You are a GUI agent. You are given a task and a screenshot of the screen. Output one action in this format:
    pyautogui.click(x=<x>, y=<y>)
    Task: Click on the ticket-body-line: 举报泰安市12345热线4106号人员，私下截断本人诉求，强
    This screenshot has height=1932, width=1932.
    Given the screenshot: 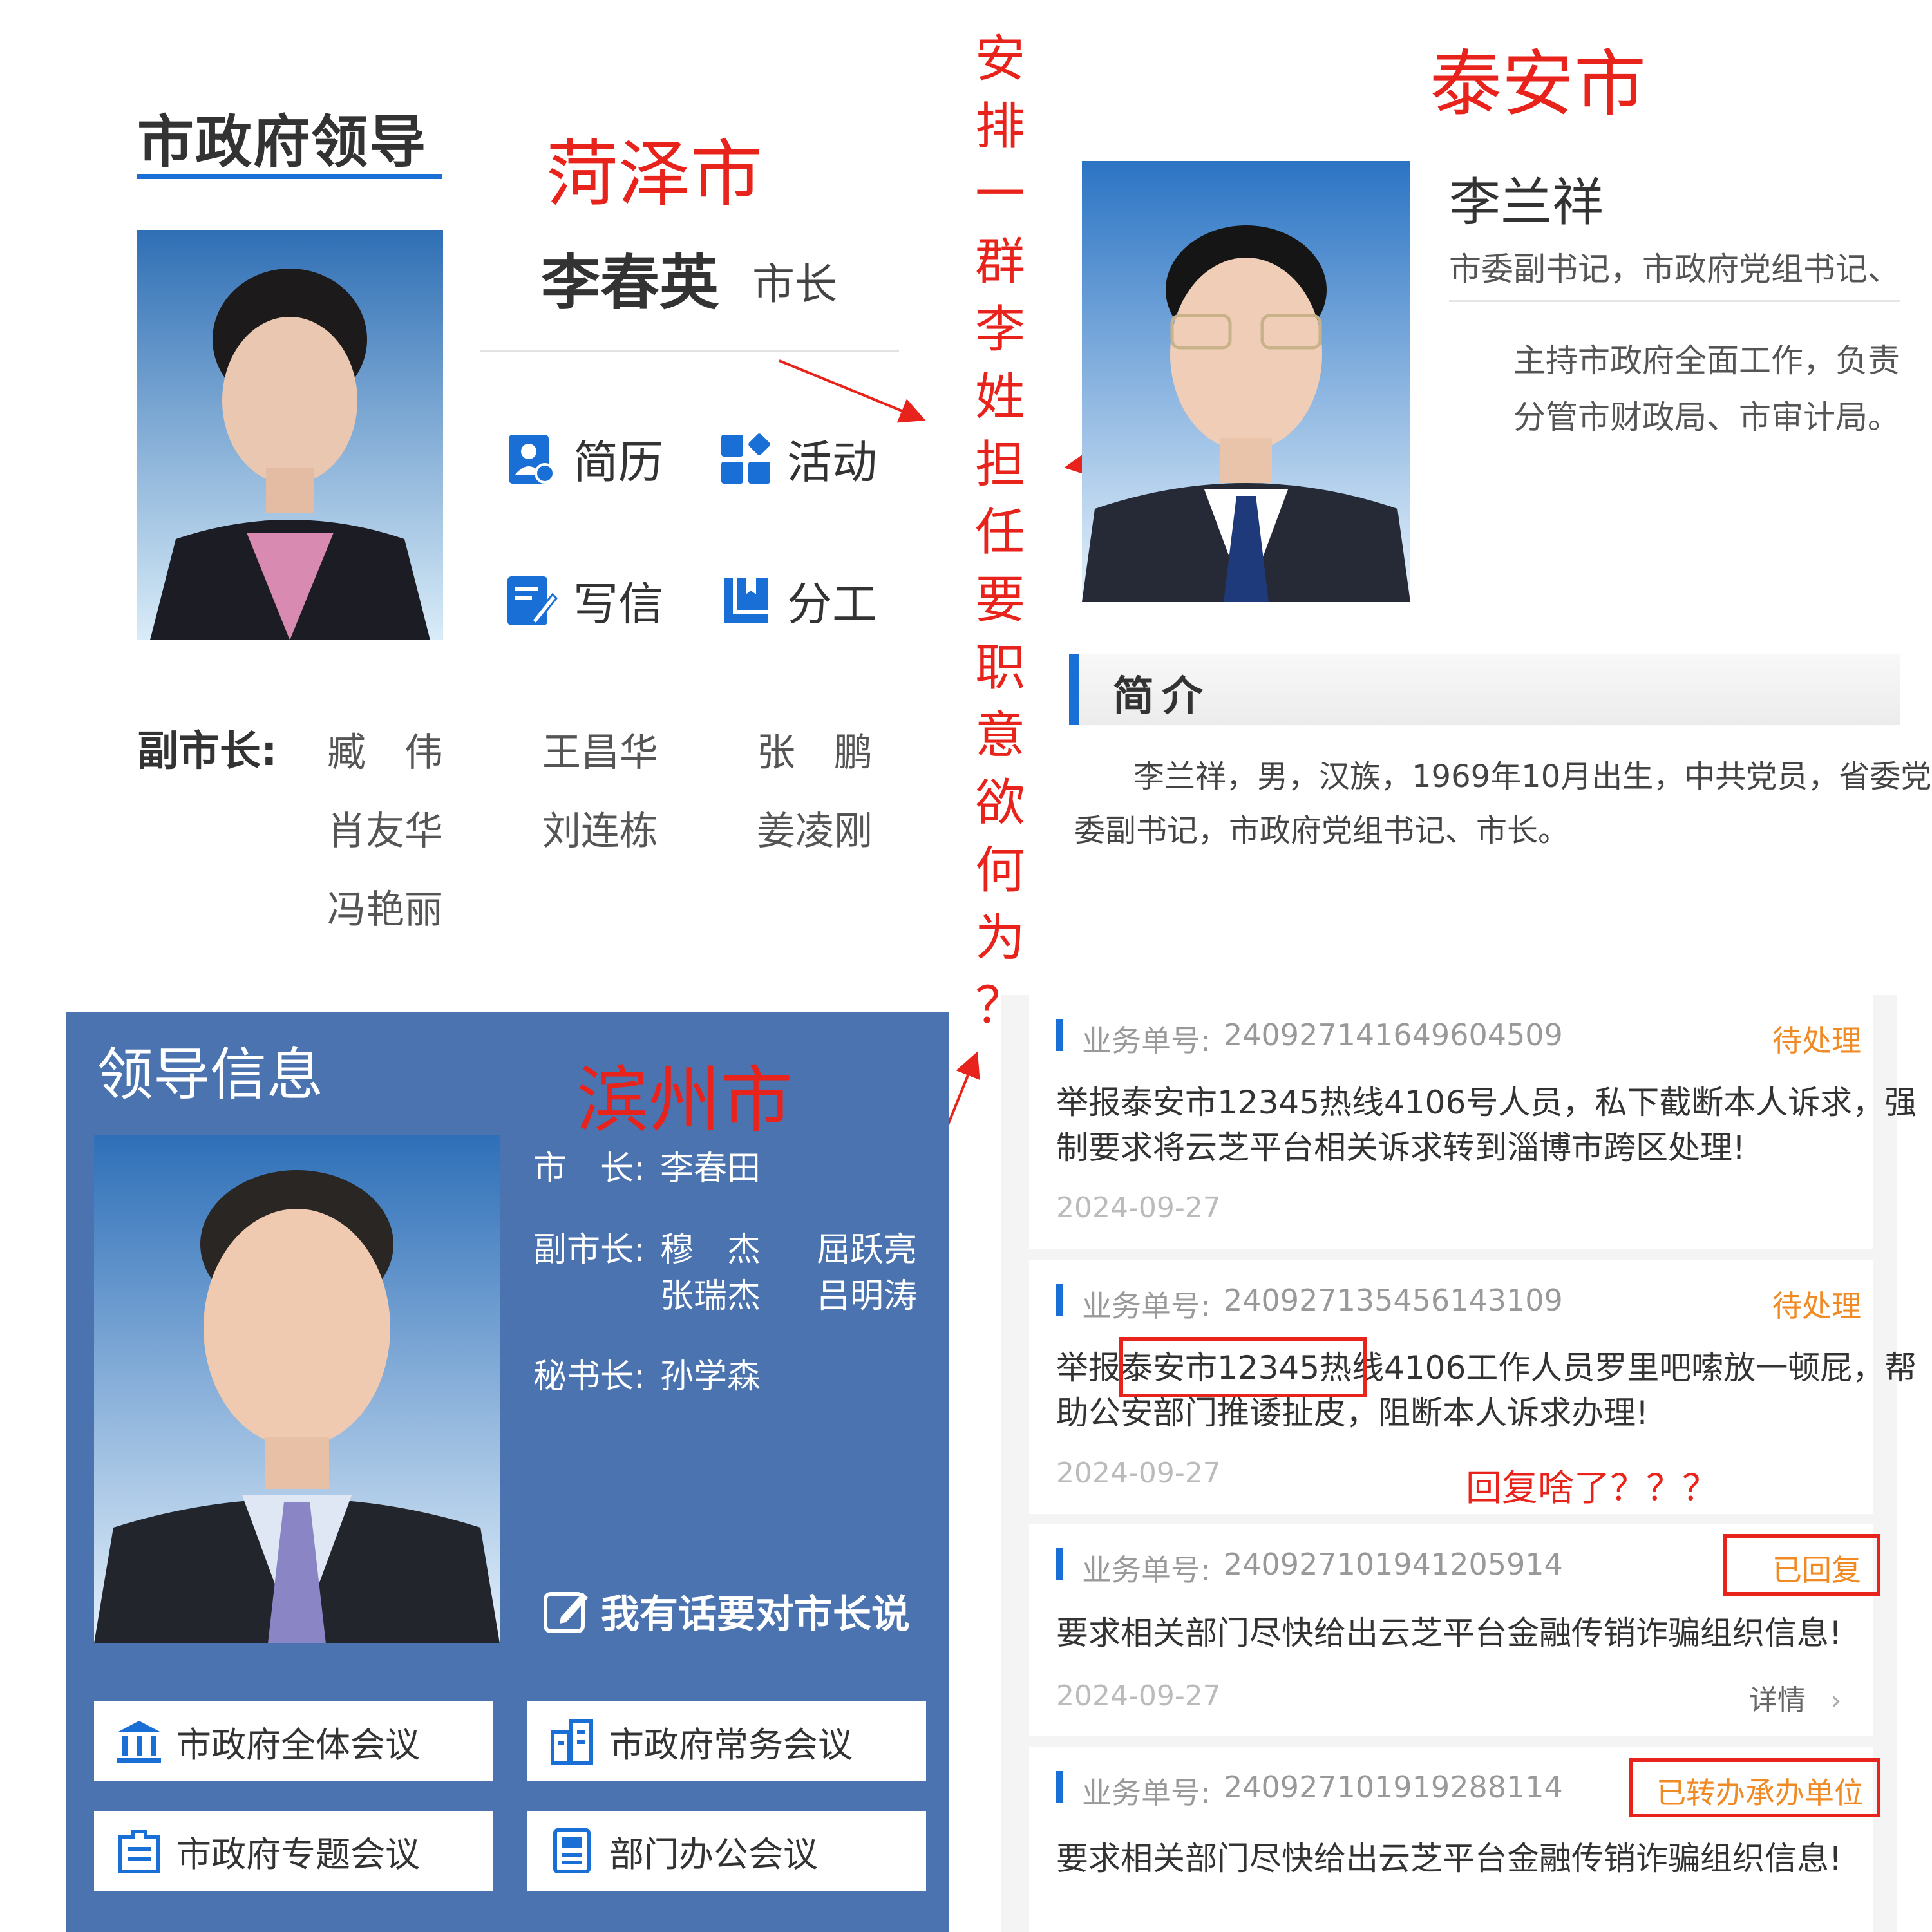 What is the action you would take?
    pyautogui.click(x=1486, y=1102)
    